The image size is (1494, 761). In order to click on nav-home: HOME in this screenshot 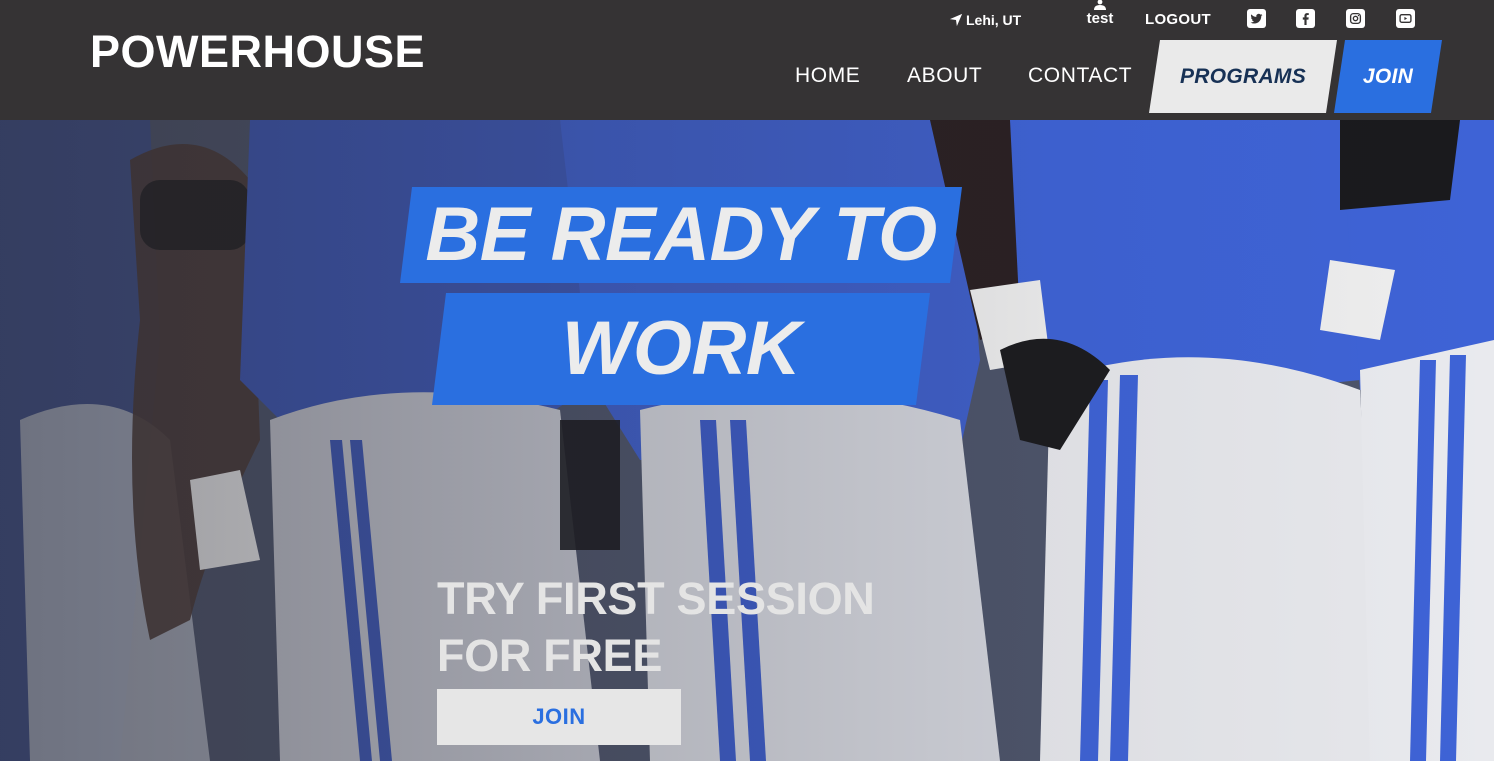, I will do `click(827, 76)`.